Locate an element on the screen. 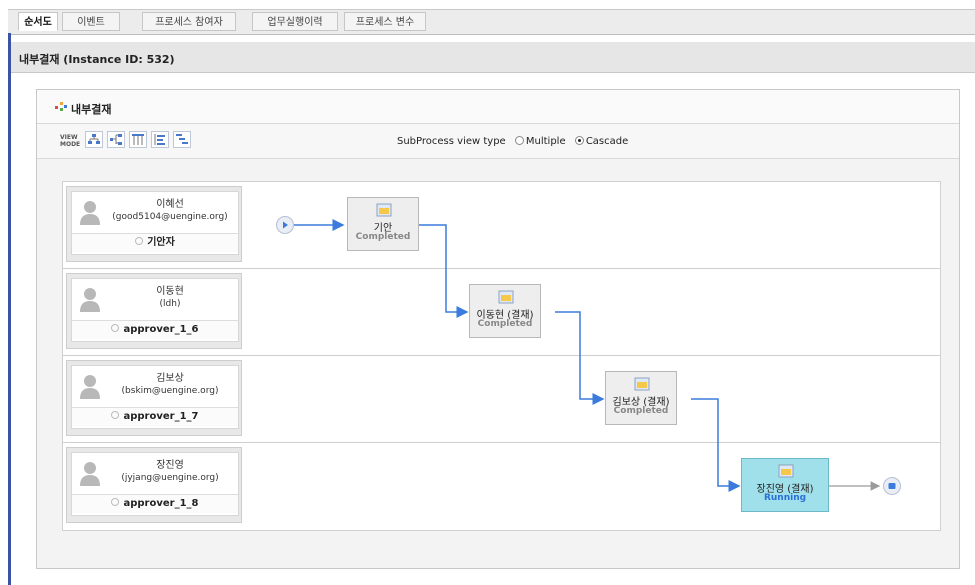  view-columns-icon is located at coordinates (138, 139).